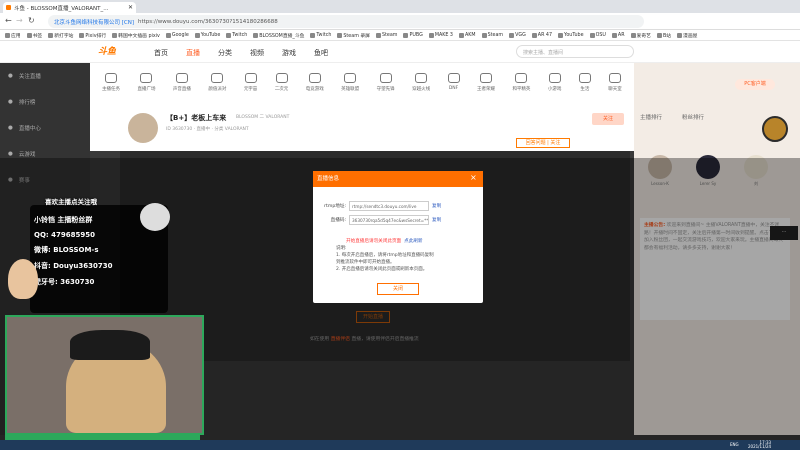 This screenshot has height=450, width=800. I want to click on category-item: 小游戏, so click(554, 82).